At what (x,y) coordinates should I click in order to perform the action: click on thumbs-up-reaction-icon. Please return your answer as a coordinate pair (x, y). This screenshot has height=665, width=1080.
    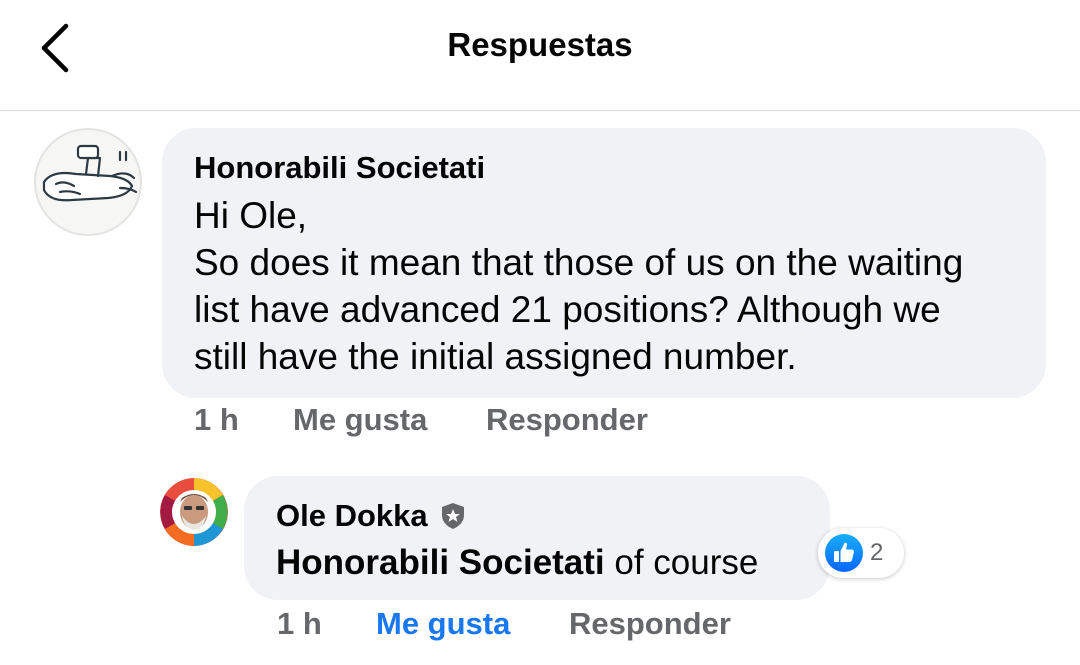
    Looking at the image, I should click on (844, 553).